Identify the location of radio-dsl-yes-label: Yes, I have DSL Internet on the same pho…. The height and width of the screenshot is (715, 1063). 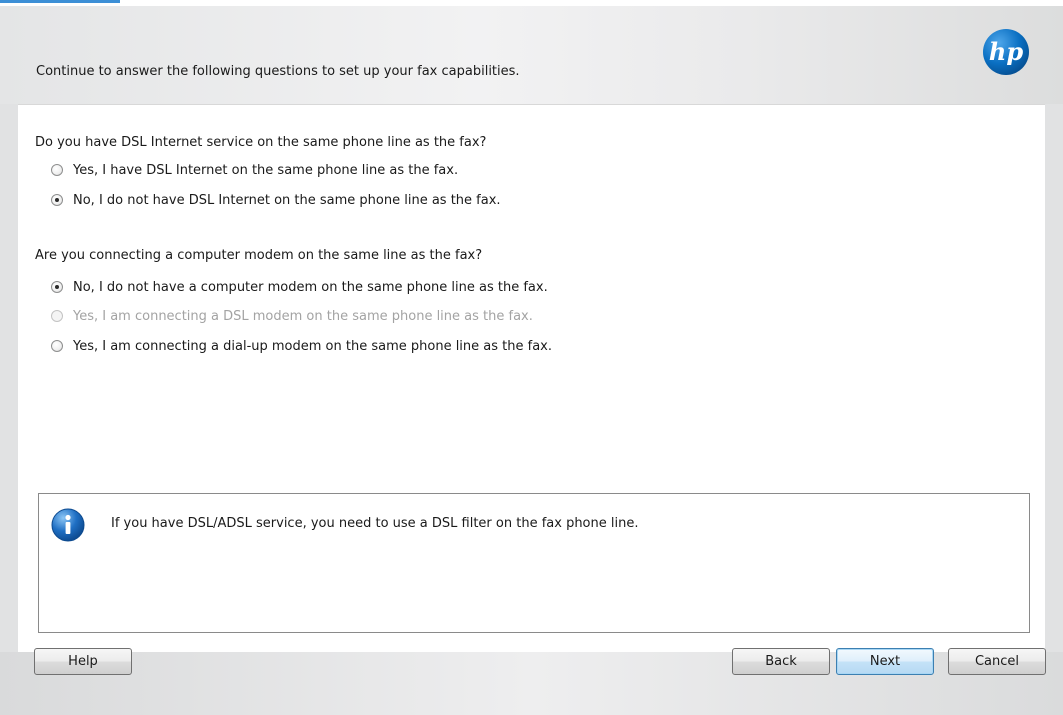
(266, 170).